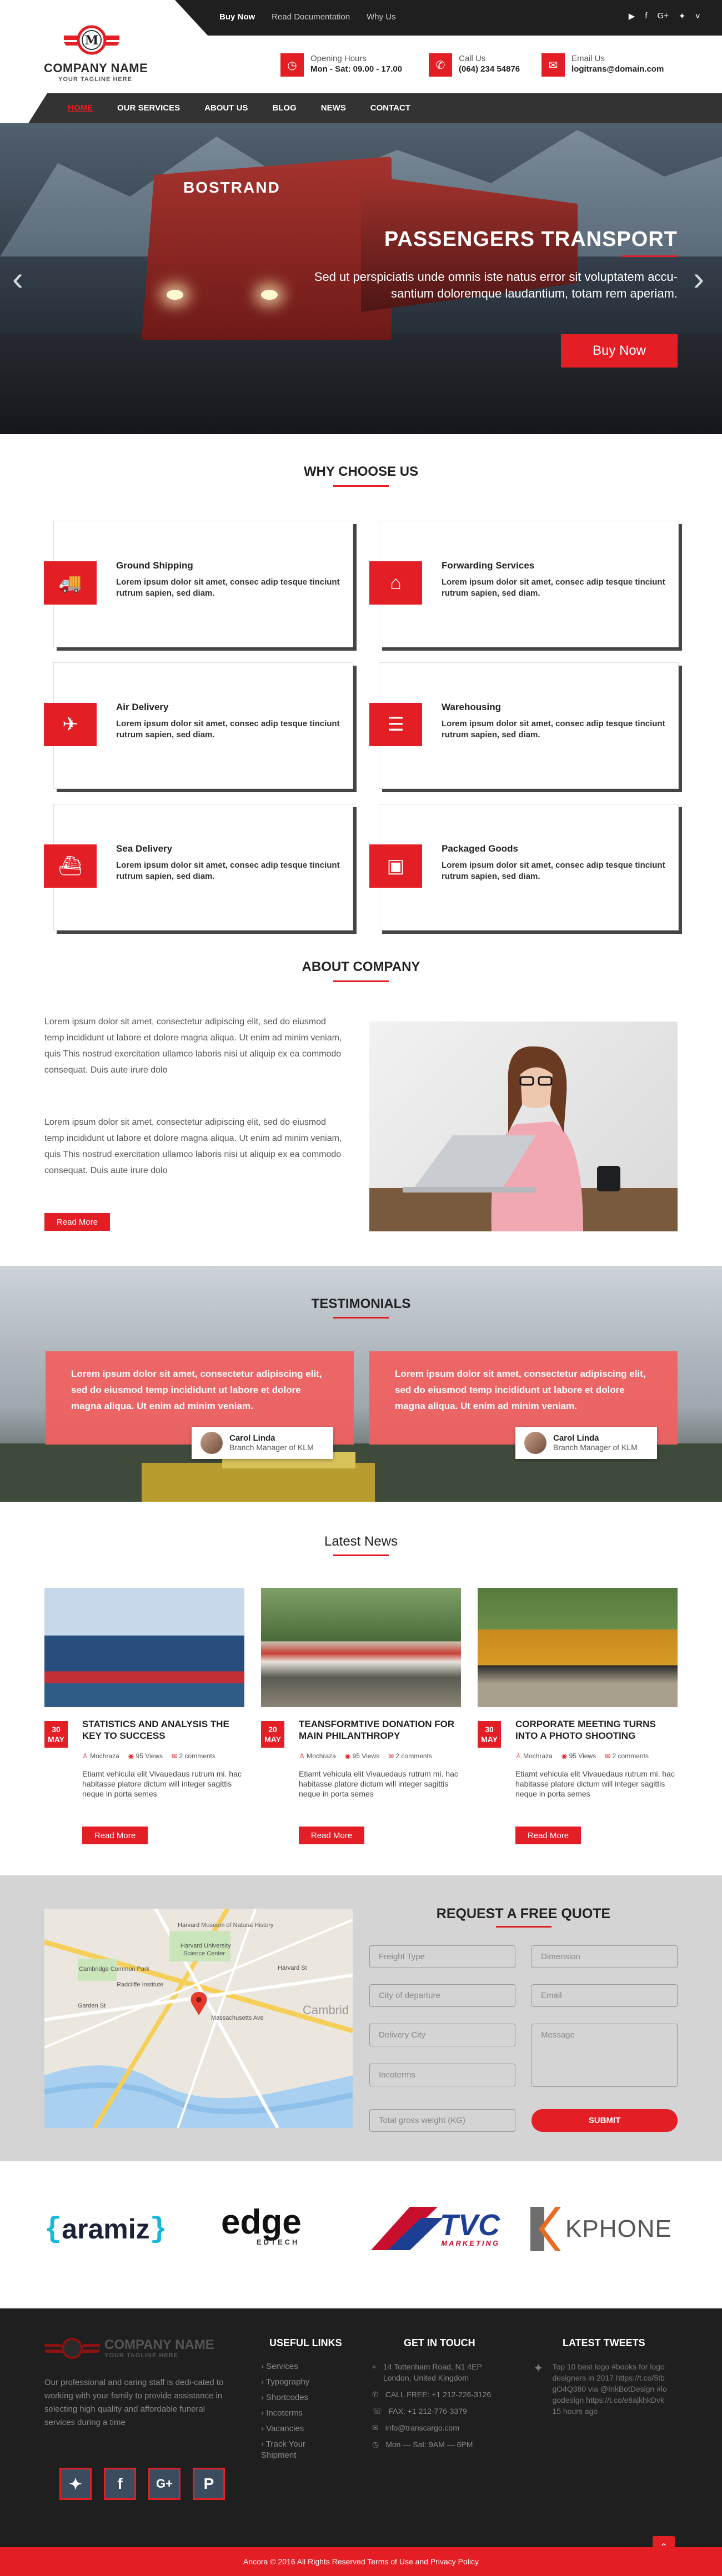 The image size is (722, 2576). What do you see at coordinates (164, 2484) in the screenshot?
I see `footer-google-plus-icon: G+` at bounding box center [164, 2484].